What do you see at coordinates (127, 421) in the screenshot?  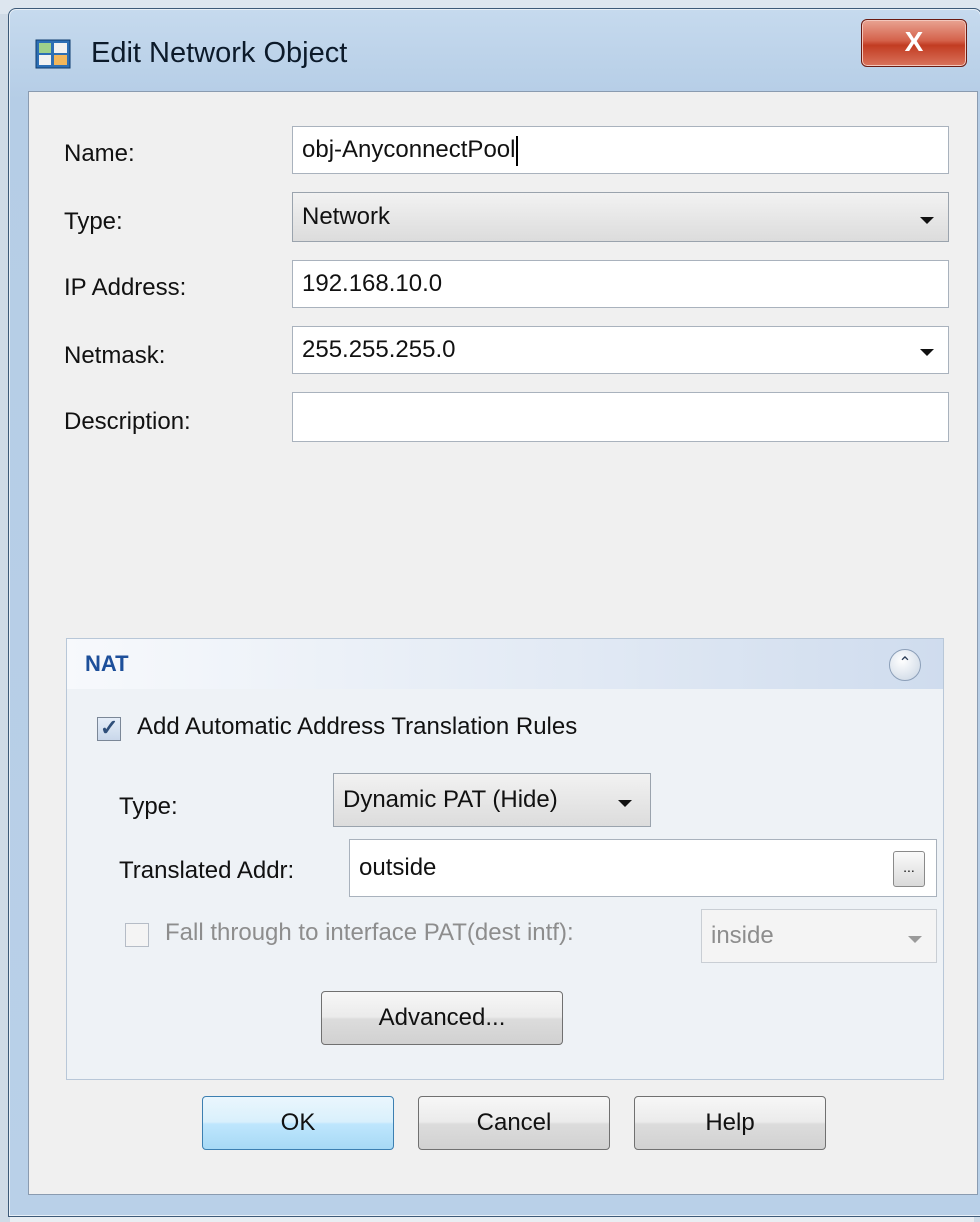 I see `description-label: Description:` at bounding box center [127, 421].